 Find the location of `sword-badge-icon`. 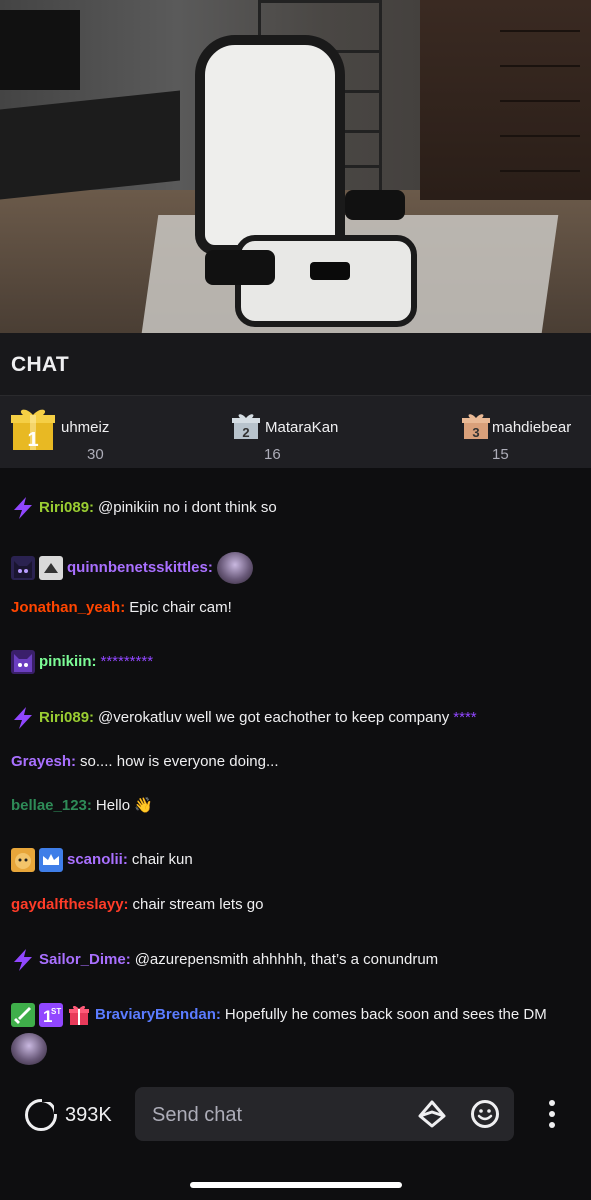

sword-badge-icon is located at coordinates (23, 1015).